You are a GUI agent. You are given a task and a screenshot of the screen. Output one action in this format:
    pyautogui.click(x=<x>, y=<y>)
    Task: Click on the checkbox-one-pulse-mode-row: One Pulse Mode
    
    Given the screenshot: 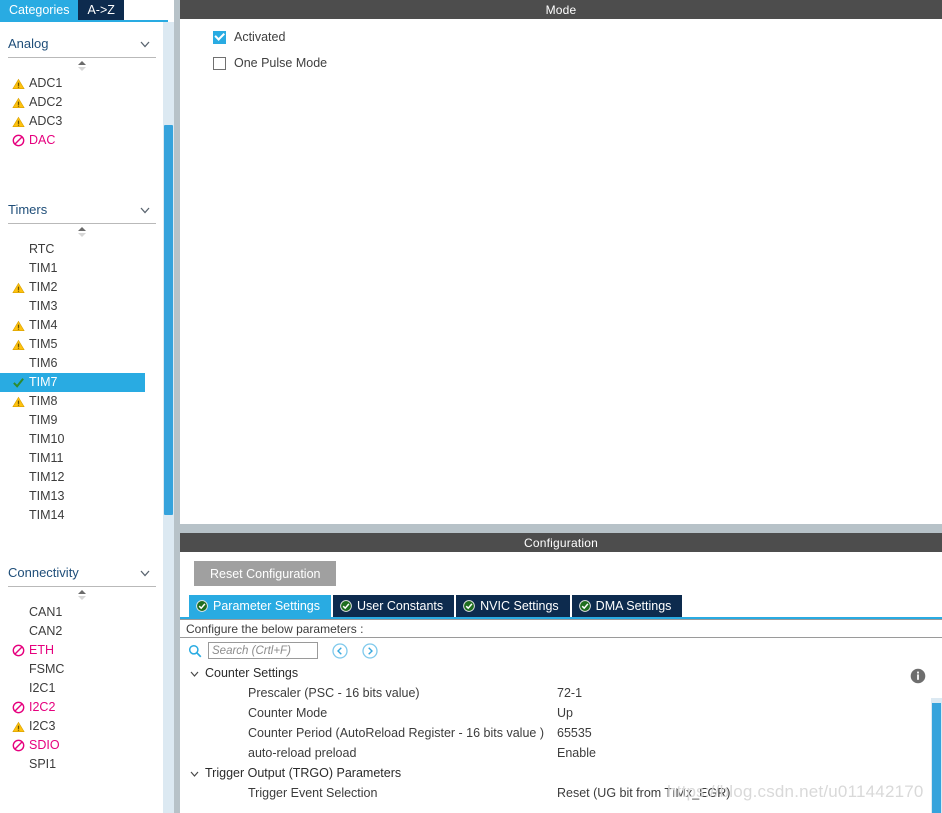 What is the action you would take?
    pyautogui.click(x=561, y=63)
    